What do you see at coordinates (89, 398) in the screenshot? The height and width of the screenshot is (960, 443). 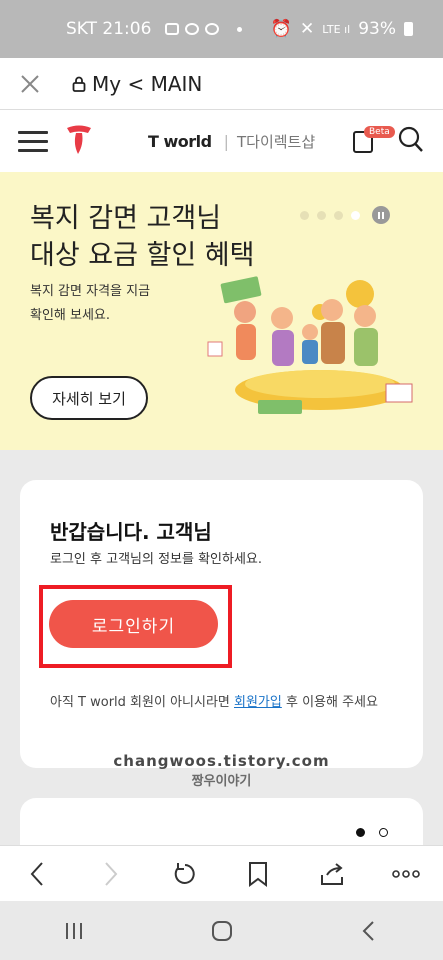 I see `detail-button: 자세히 보기` at bounding box center [89, 398].